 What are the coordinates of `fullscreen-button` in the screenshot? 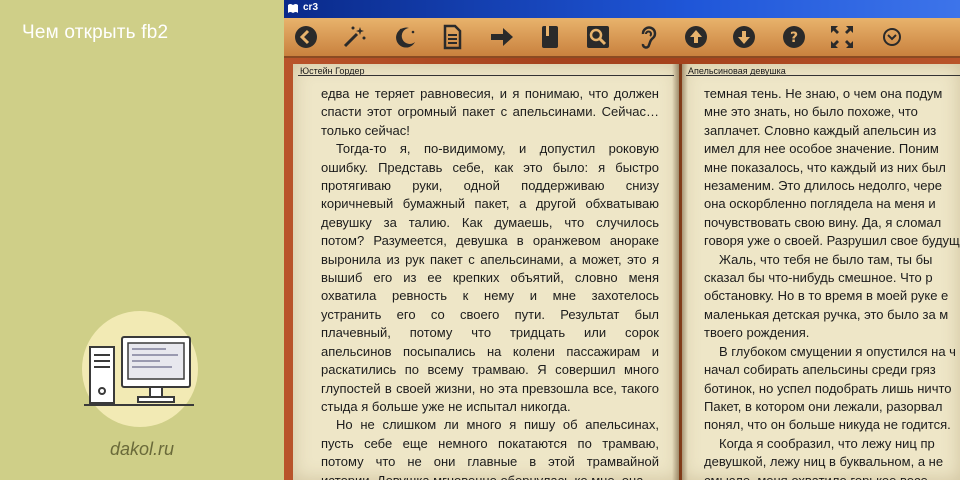 It's located at (842, 37).